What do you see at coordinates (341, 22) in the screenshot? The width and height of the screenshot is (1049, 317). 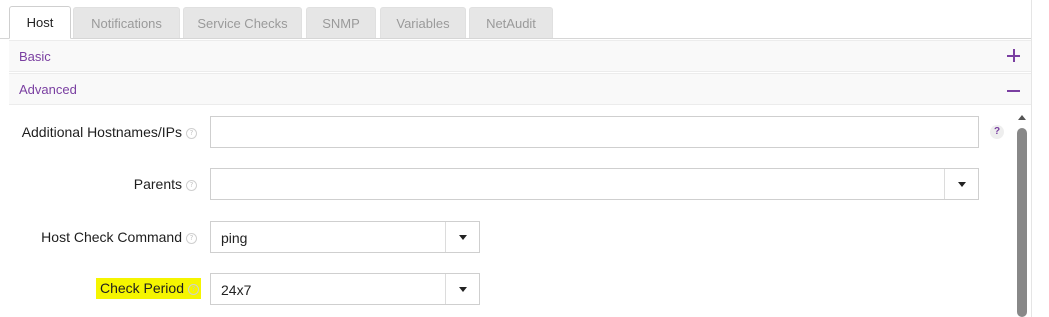 I see `tab-snmp: SNMP` at bounding box center [341, 22].